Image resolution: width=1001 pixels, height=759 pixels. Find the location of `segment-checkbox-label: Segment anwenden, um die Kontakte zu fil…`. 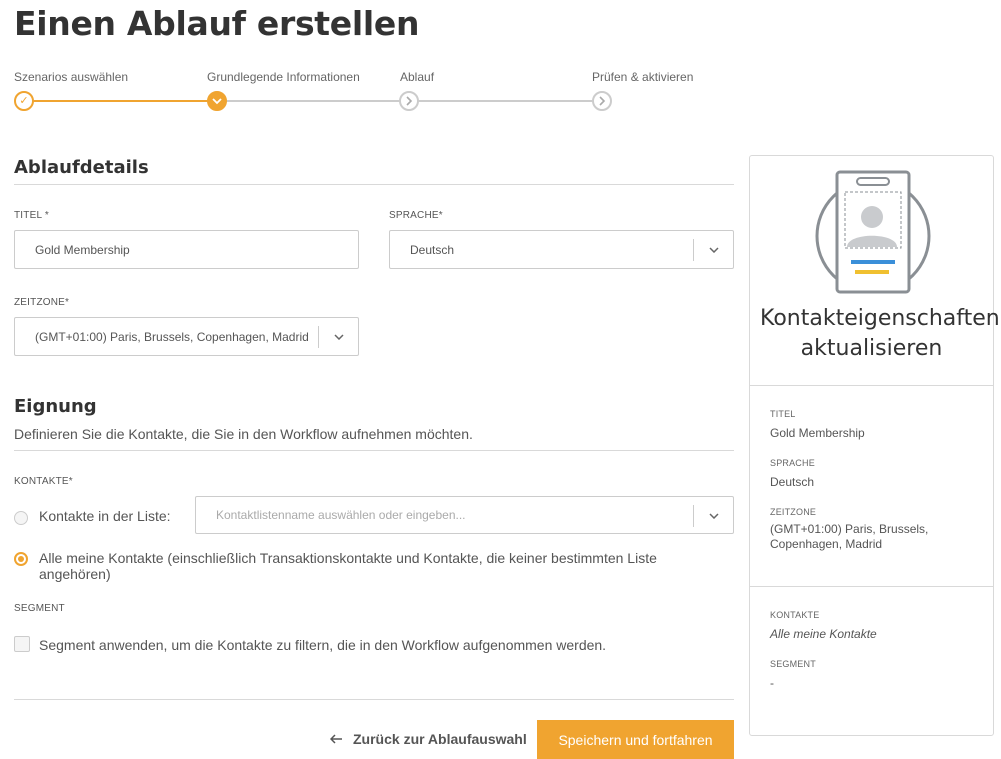

segment-checkbox-label: Segment anwenden, um die Kontakte zu fil… is located at coordinates (322, 645).